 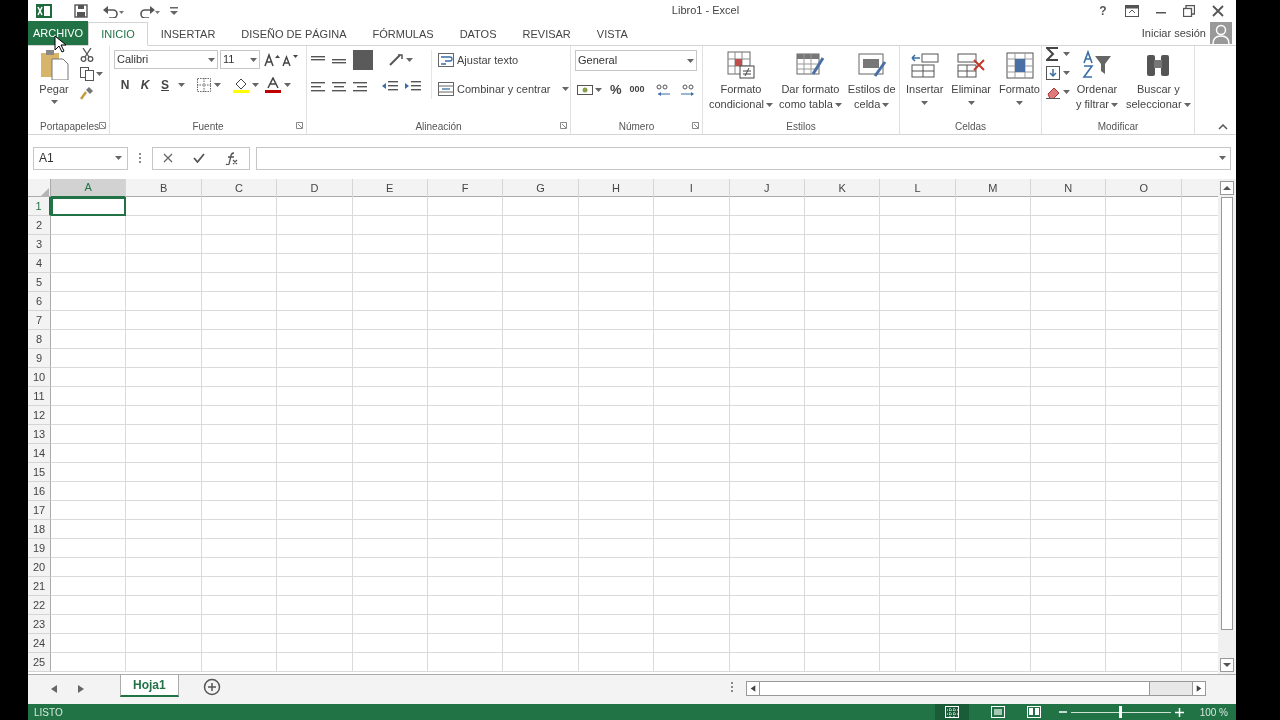 I want to click on row-header: 22, so click(x=39, y=605).